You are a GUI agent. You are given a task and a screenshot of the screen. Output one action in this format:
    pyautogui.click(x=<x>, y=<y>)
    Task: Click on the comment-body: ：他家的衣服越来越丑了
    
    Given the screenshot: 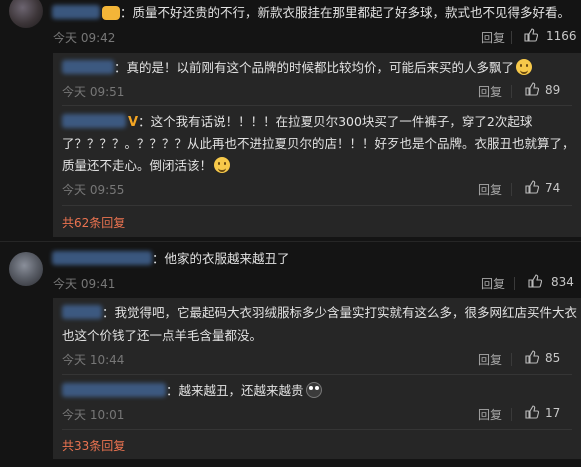 What is the action you would take?
    pyautogui.click(x=221, y=258)
    